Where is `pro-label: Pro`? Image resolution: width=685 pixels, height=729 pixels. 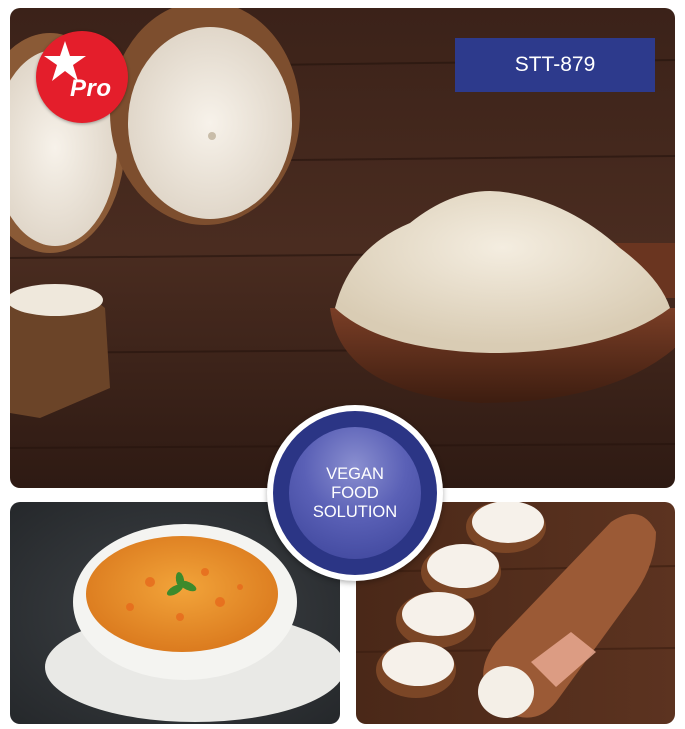
pro-label: Pro is located at coordinates (91, 88).